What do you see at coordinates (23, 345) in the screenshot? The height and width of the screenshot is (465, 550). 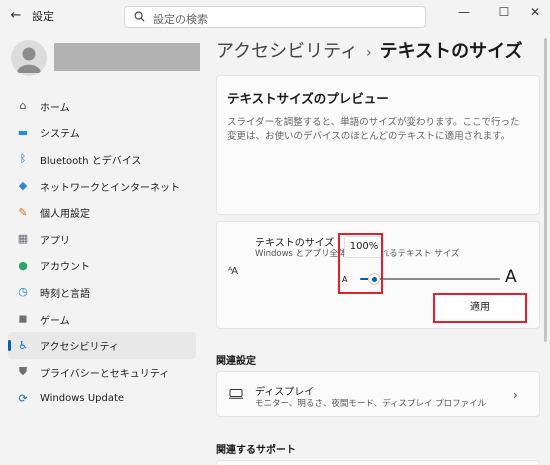 I see `accessibility-icon: ♿` at bounding box center [23, 345].